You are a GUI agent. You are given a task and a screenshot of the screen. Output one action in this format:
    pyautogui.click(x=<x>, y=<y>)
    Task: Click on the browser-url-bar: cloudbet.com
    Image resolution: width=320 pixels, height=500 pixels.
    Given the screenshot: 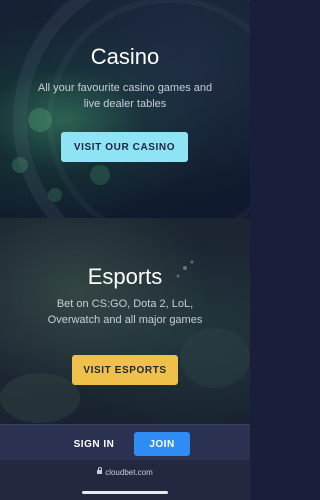 What is the action you would take?
    pyautogui.click(x=125, y=480)
    